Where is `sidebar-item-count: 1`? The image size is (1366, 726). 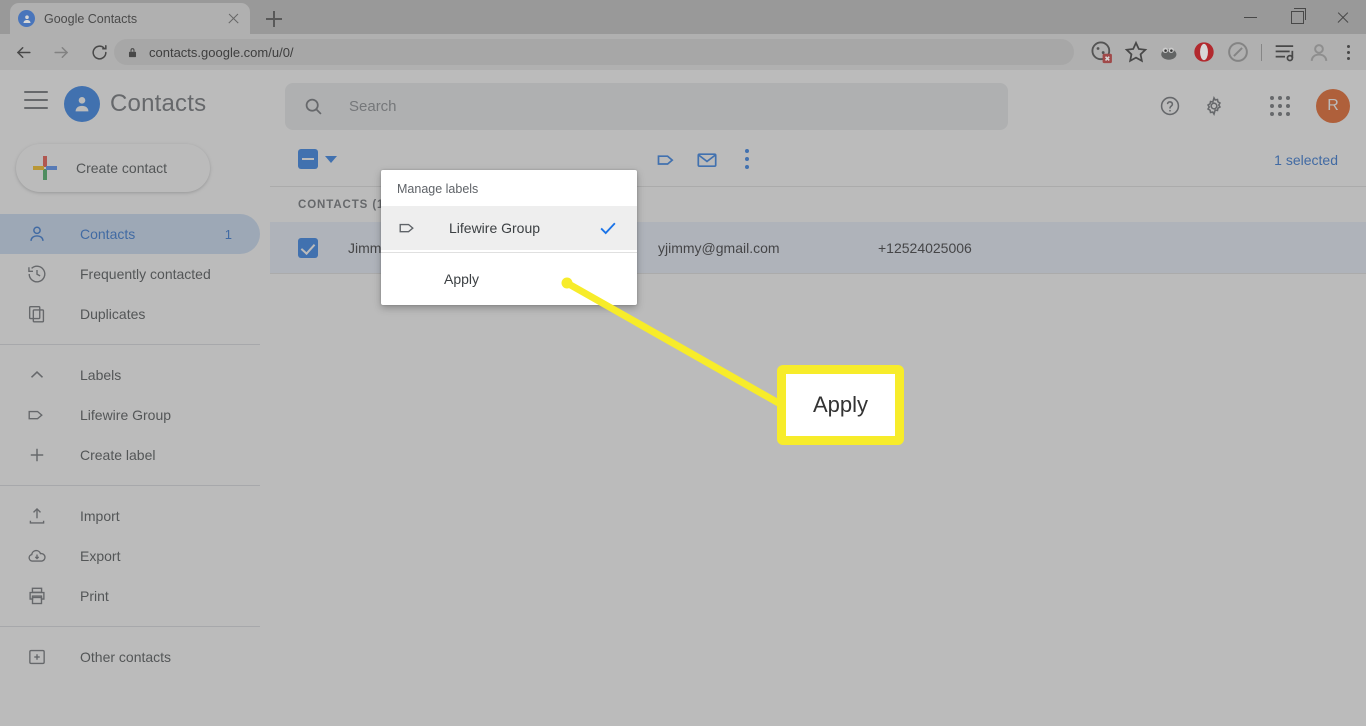
sidebar-item-count: 1 is located at coordinates (228, 234).